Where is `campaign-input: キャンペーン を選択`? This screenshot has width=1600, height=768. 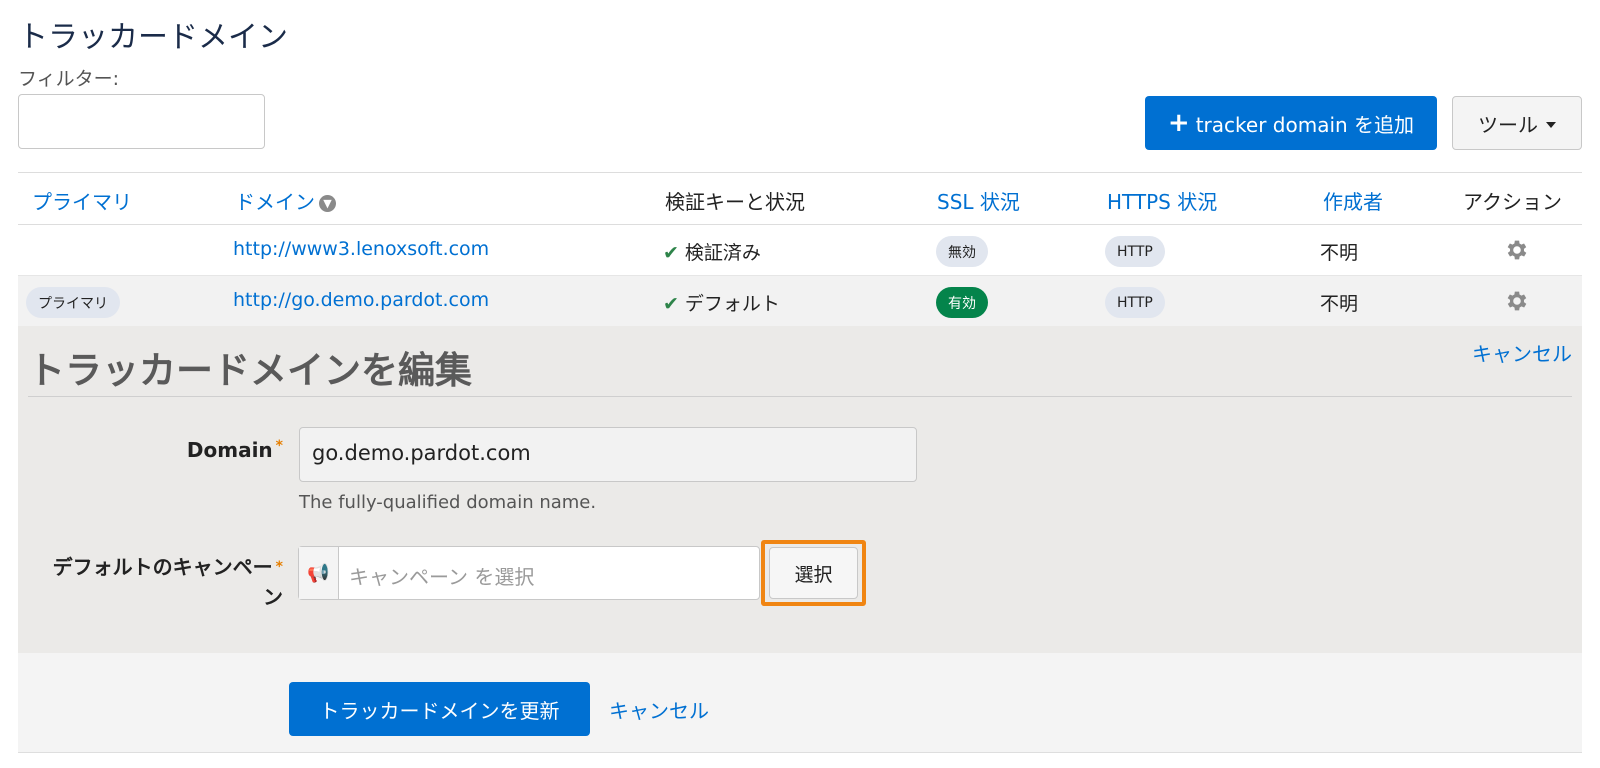 campaign-input: キャンペーン を選択 is located at coordinates (549, 573).